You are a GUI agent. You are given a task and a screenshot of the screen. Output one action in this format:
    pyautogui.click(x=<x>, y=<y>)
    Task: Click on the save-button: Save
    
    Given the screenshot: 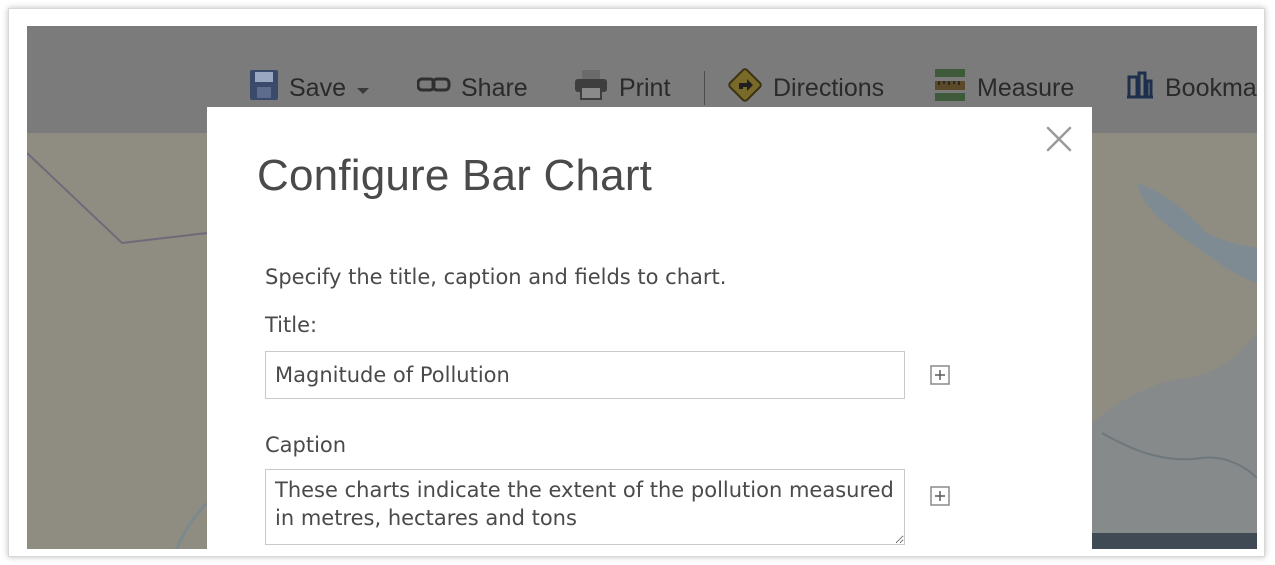 What is the action you would take?
    pyautogui.click(x=309, y=88)
    